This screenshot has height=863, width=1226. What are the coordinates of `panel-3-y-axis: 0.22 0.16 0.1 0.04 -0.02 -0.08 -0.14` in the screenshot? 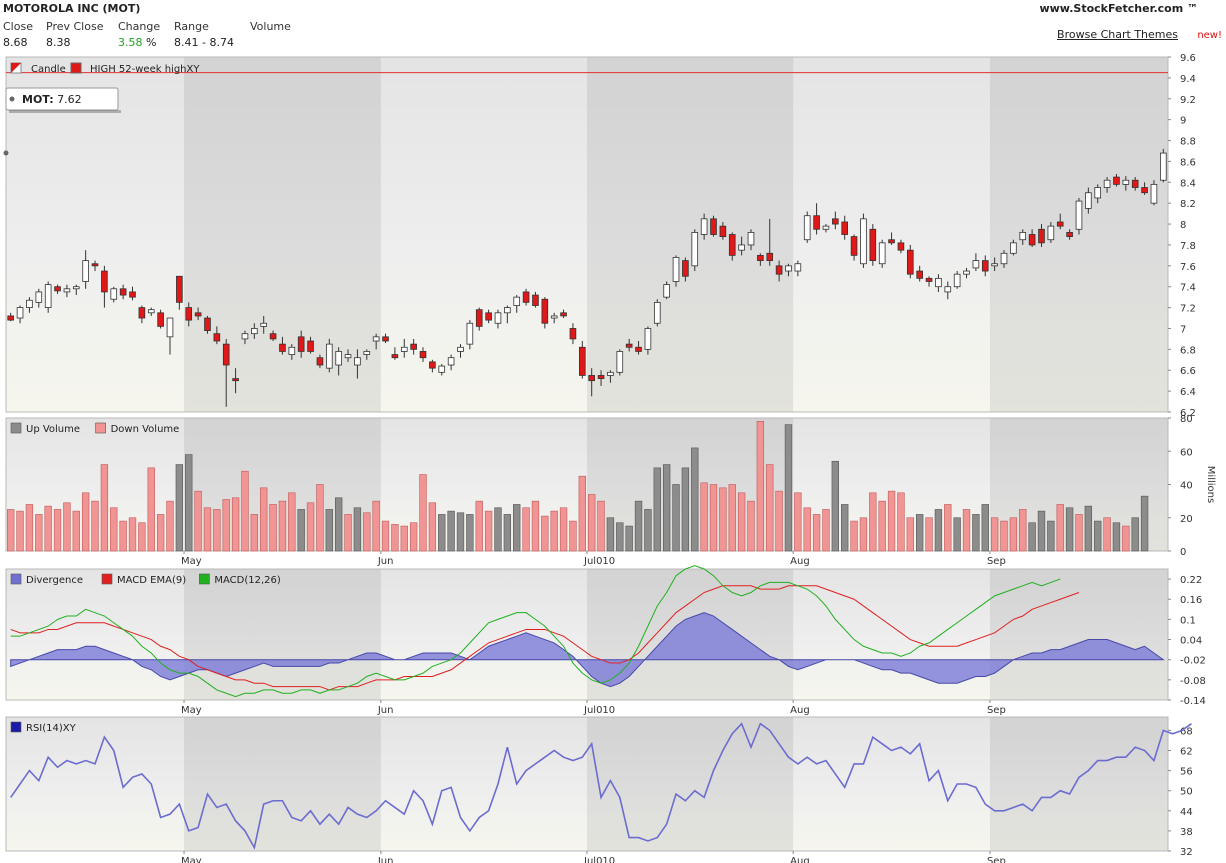 It's located at (1187, 641).